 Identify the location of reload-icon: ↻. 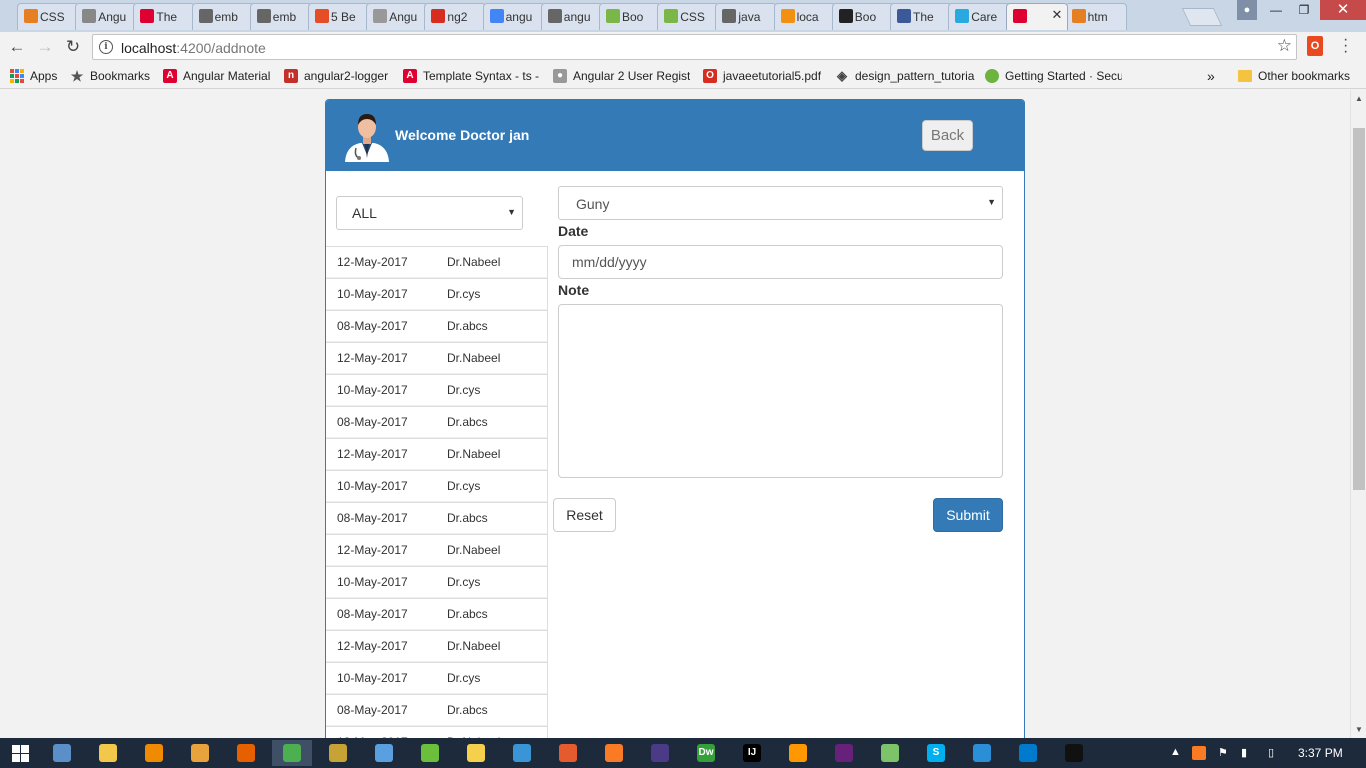
(73, 47).